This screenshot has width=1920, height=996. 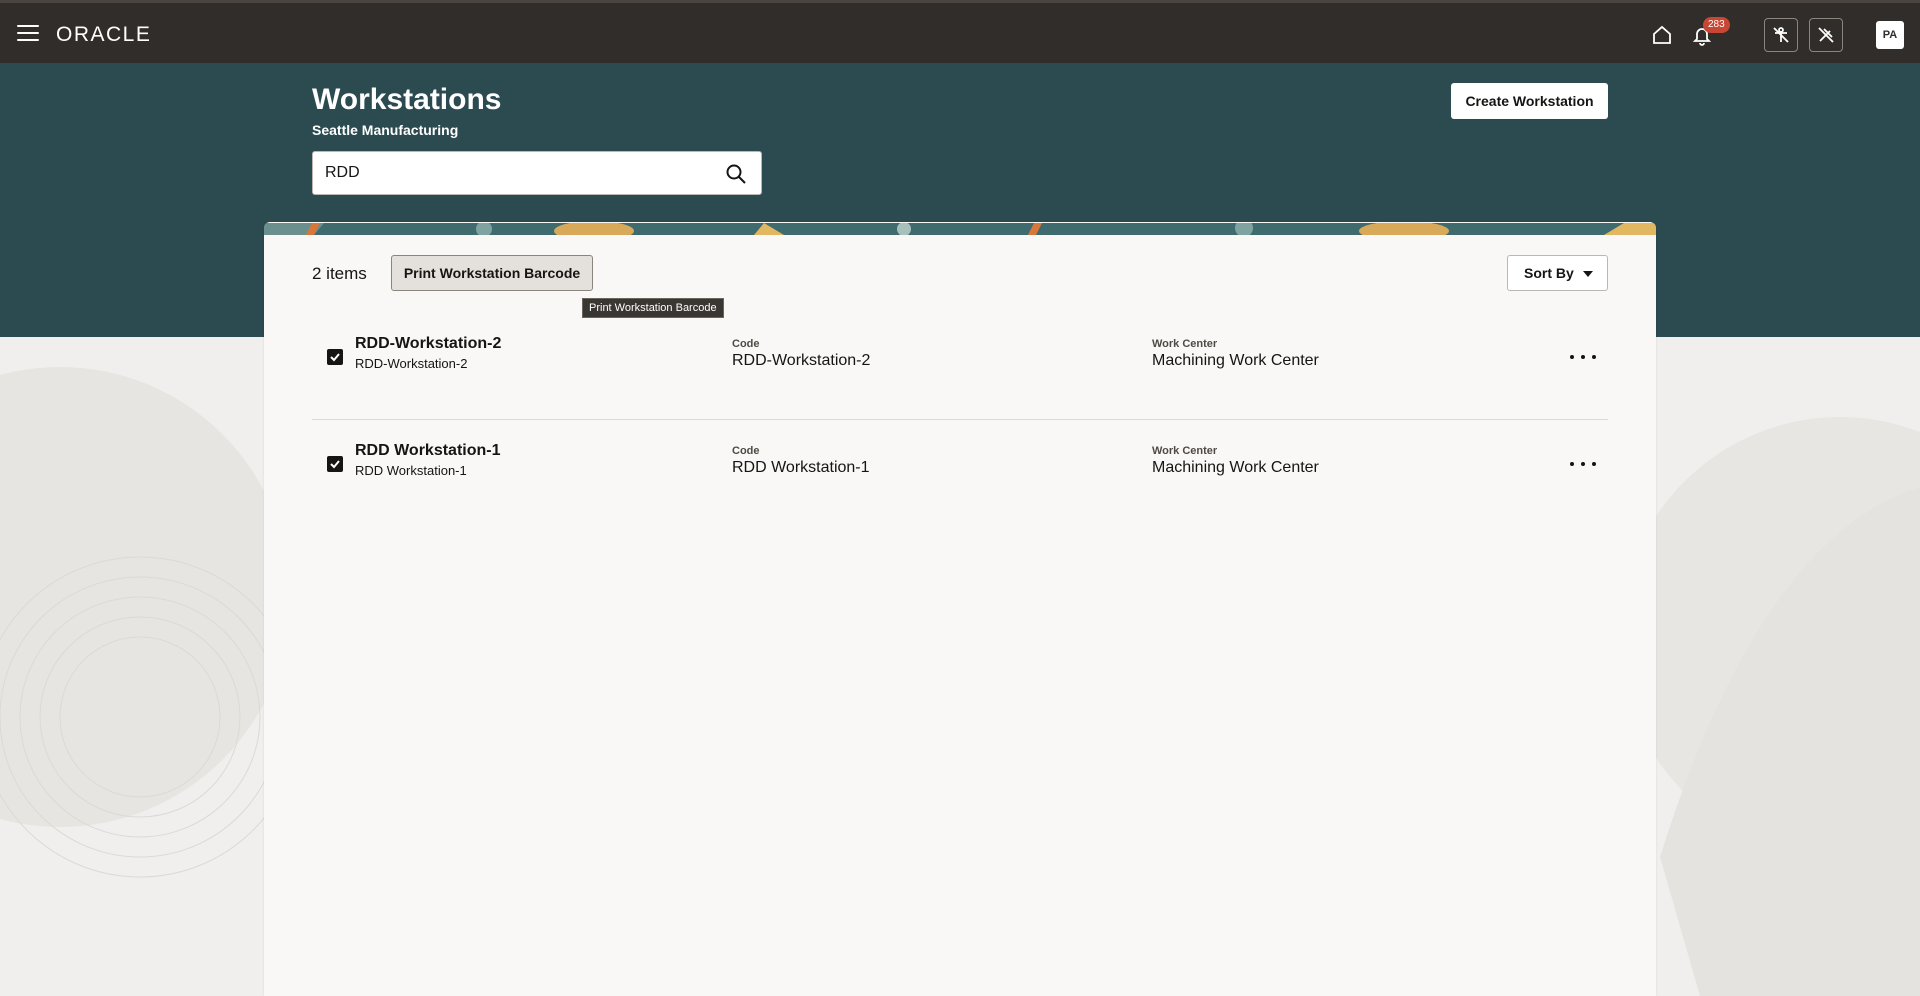 What do you see at coordinates (801, 467) in the screenshot?
I see `code-value: RDD Workstation-1` at bounding box center [801, 467].